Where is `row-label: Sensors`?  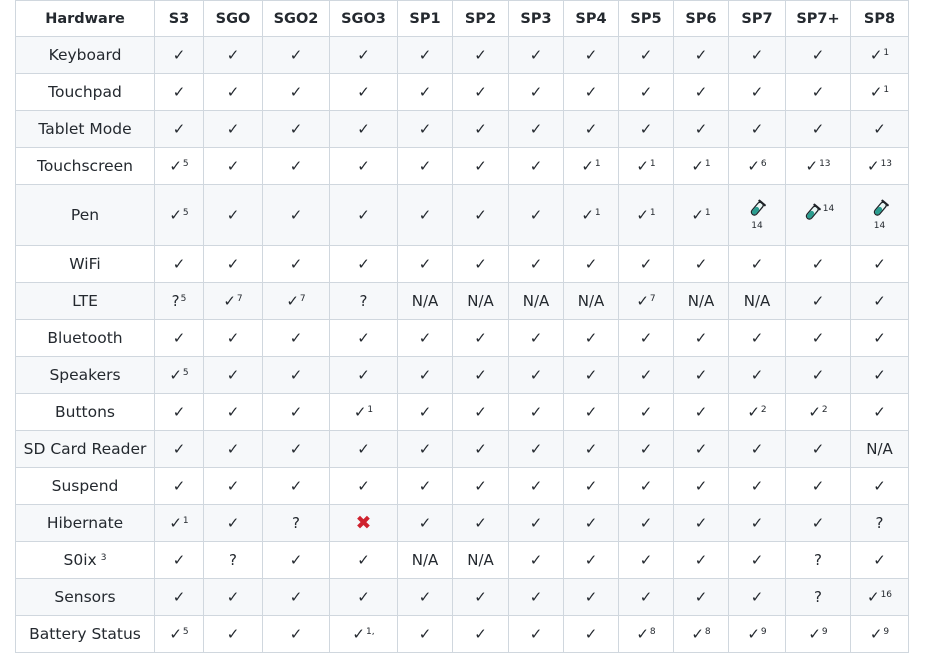 row-label: Sensors is located at coordinates (85, 597).